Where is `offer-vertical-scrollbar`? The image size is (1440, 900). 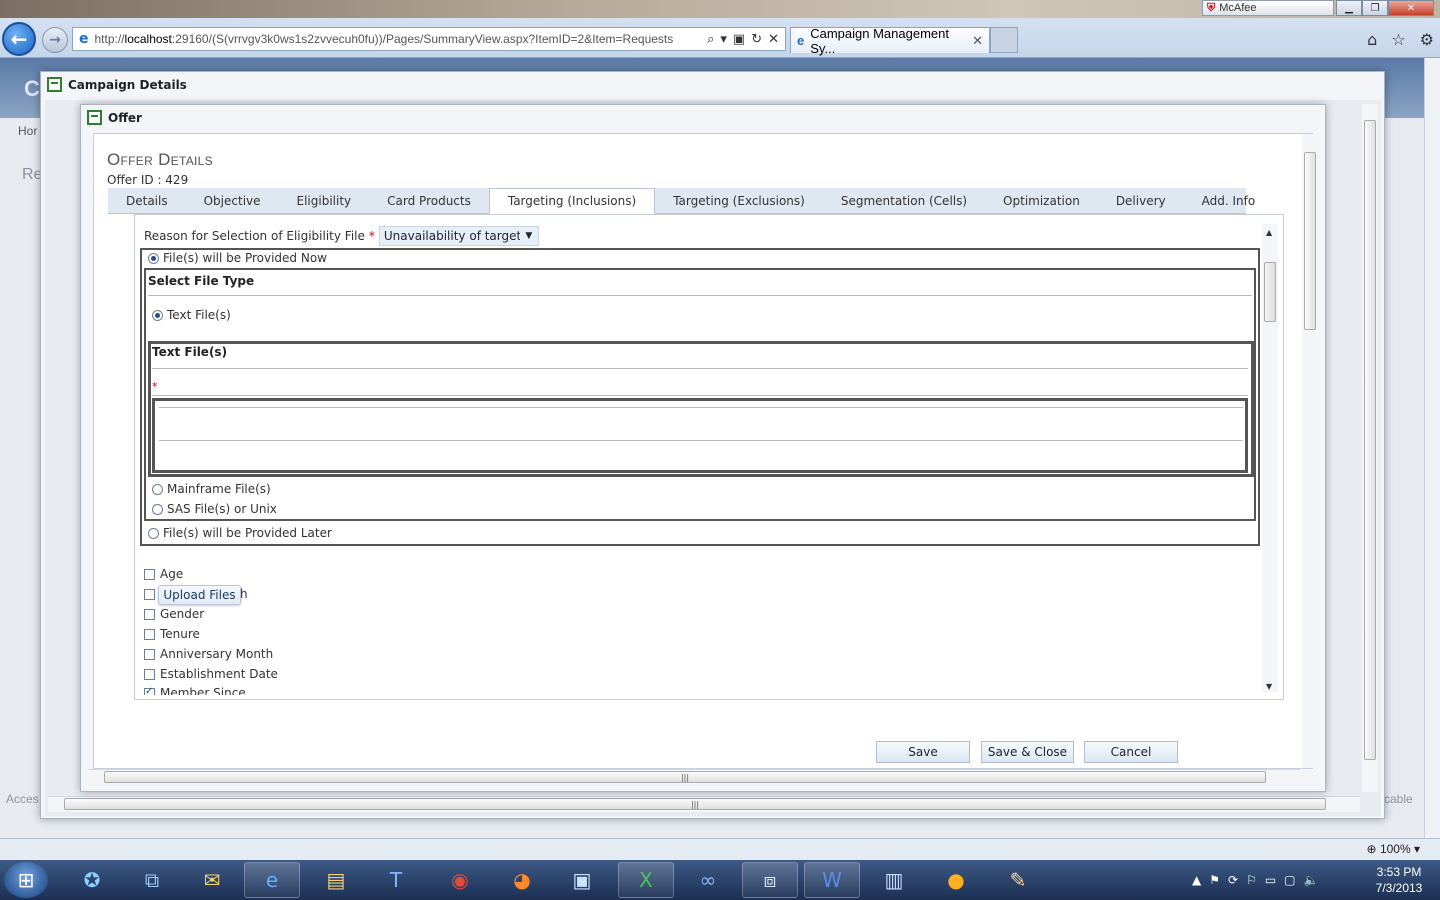
offer-vertical-scrollbar is located at coordinates (1310, 451).